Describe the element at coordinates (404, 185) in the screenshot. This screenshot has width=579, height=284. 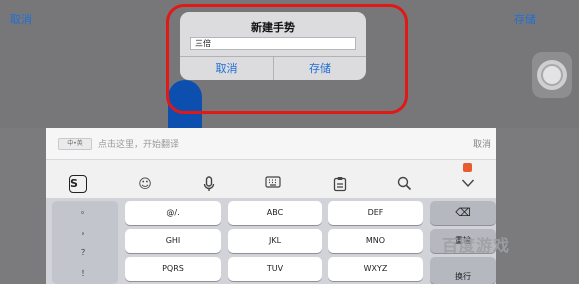
I see `search-icon` at that location.